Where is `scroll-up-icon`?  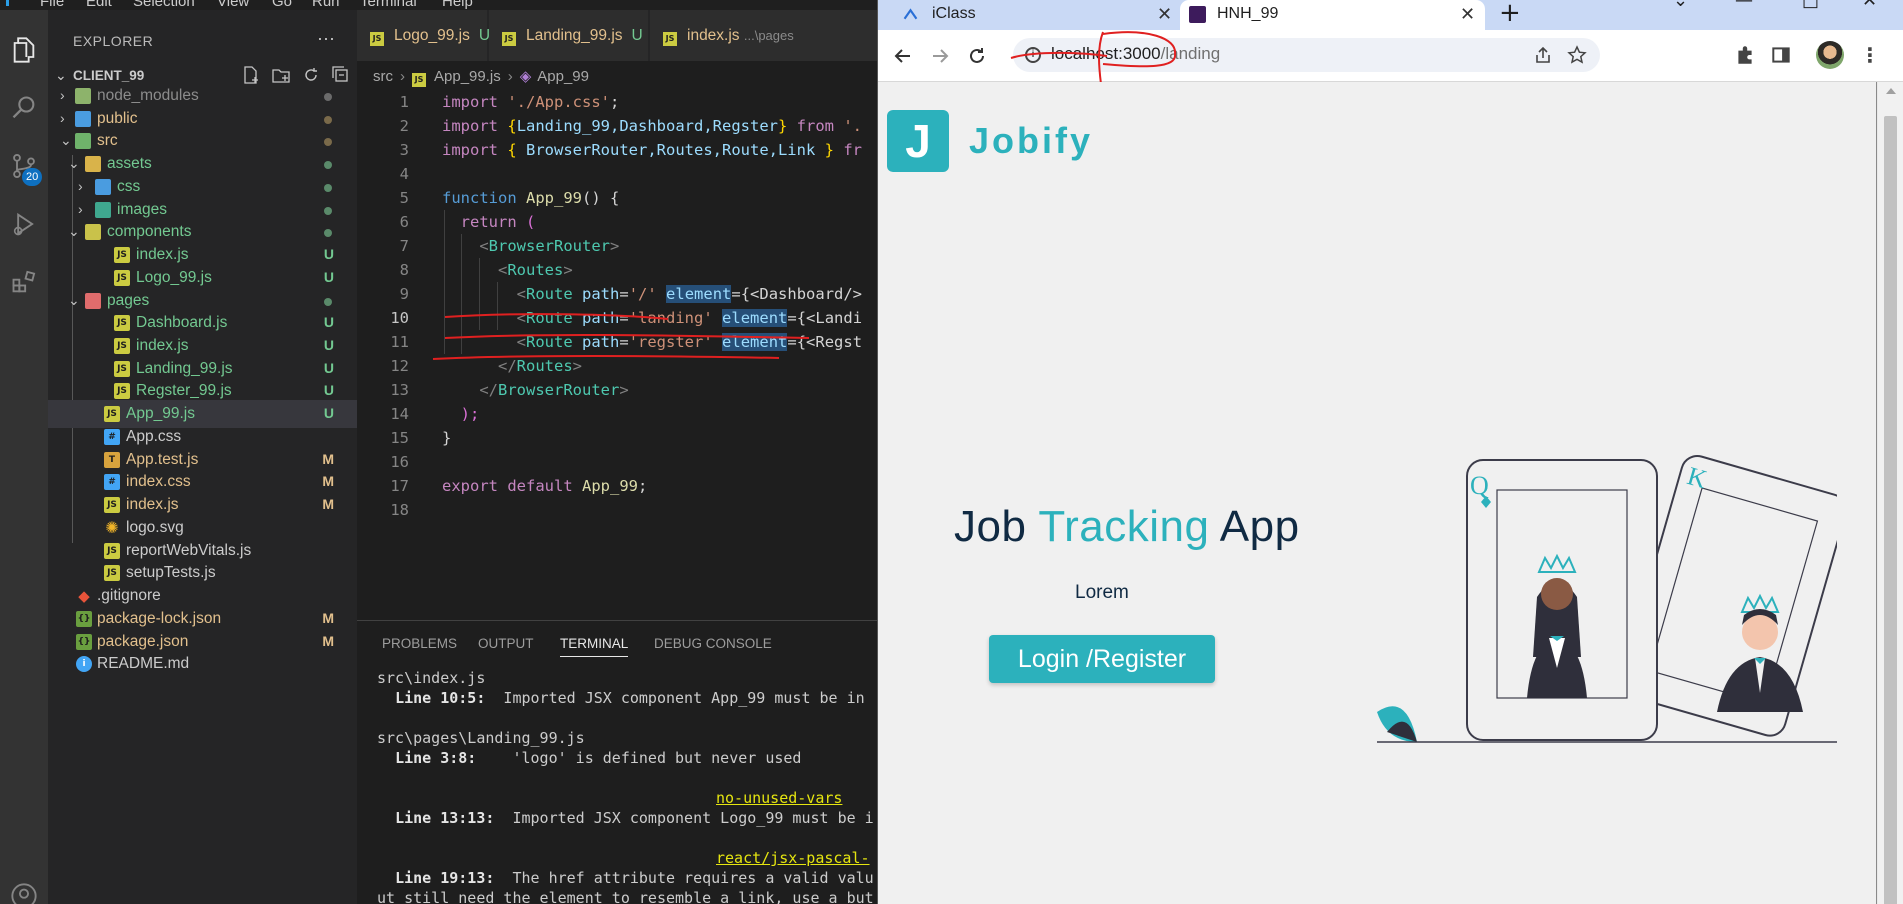 scroll-up-icon is located at coordinates (1891, 91).